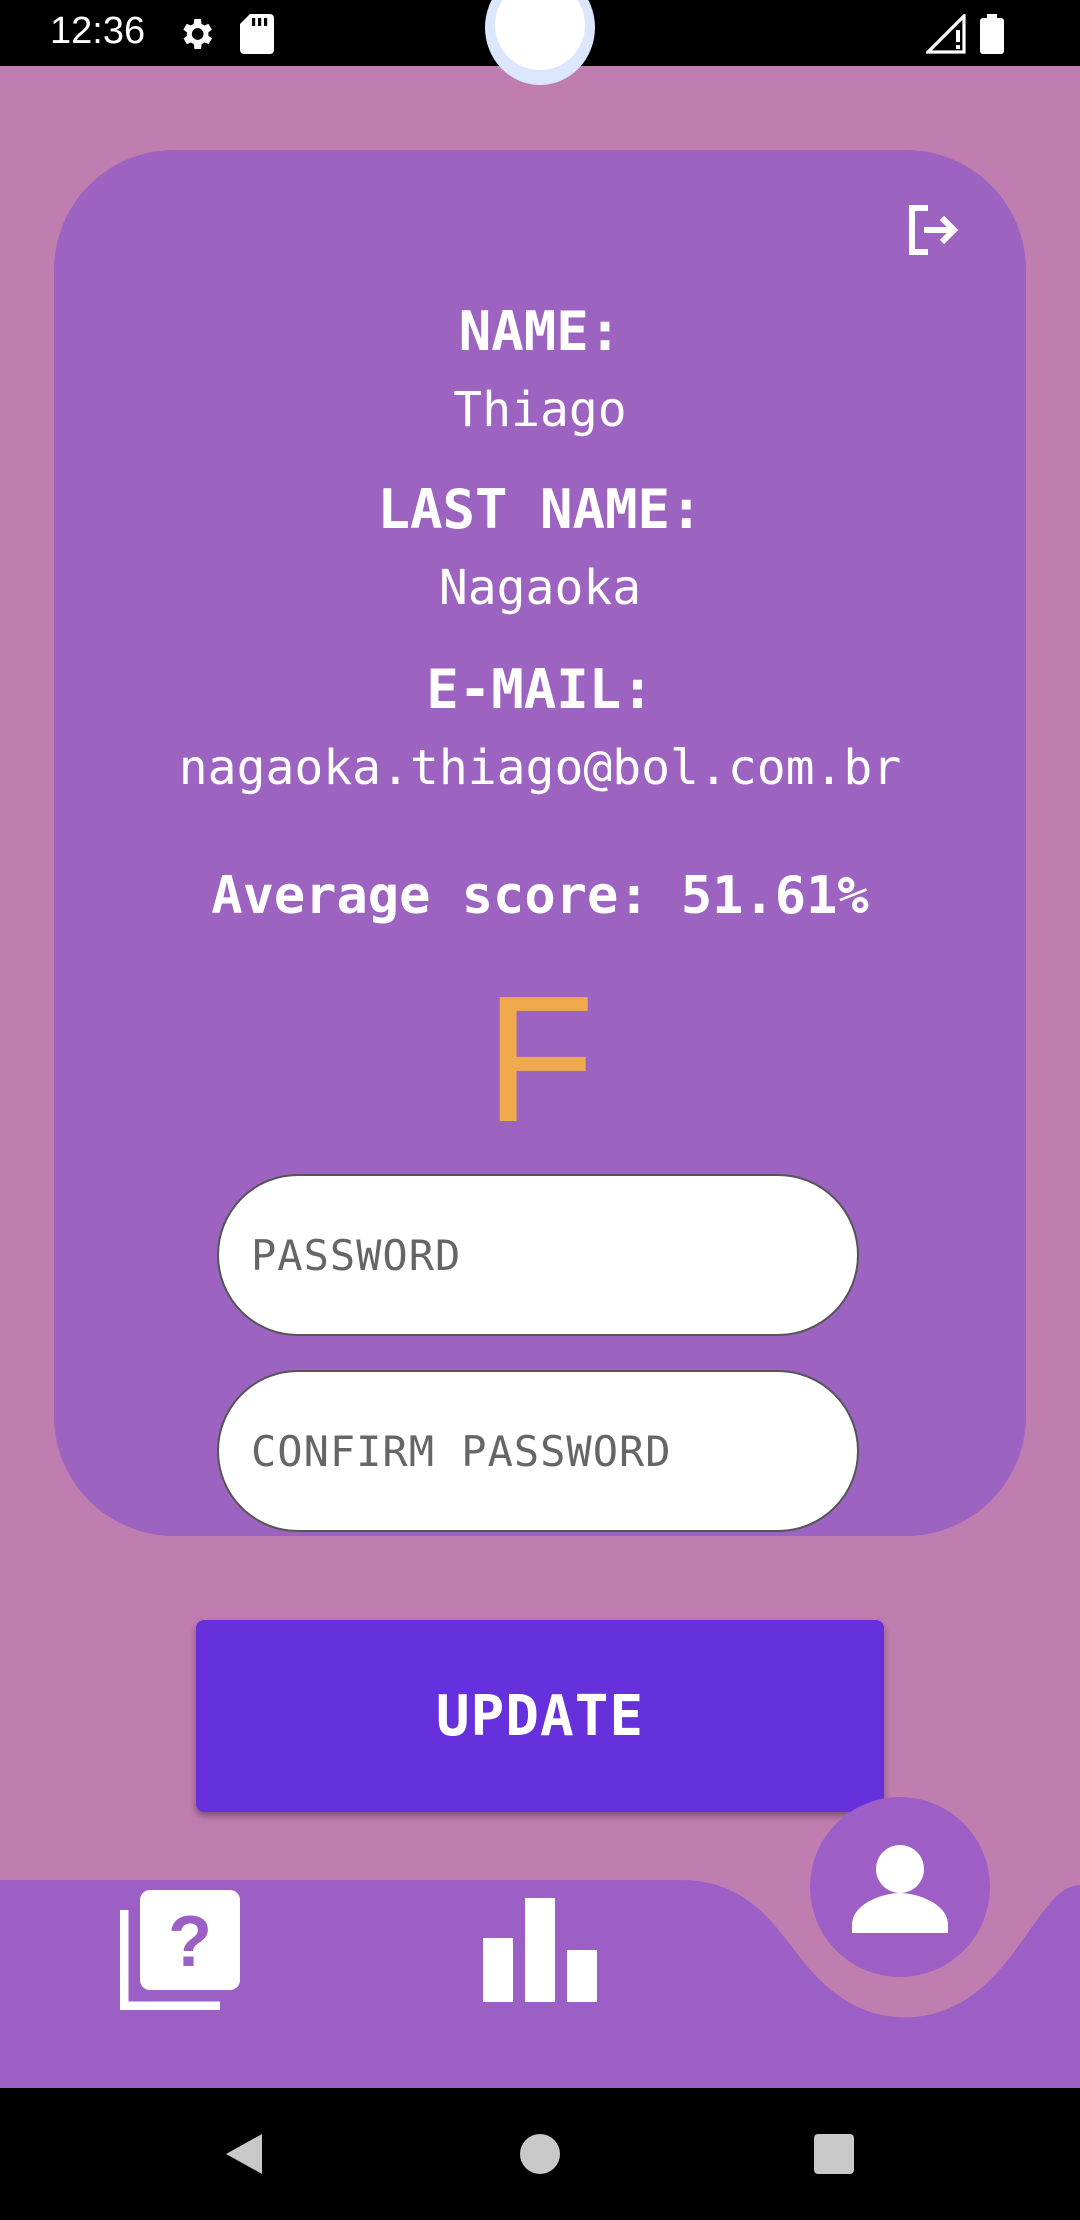 The height and width of the screenshot is (2220, 1080). Describe the element at coordinates (540, 1950) in the screenshot. I see `bar-chart-icon` at that location.